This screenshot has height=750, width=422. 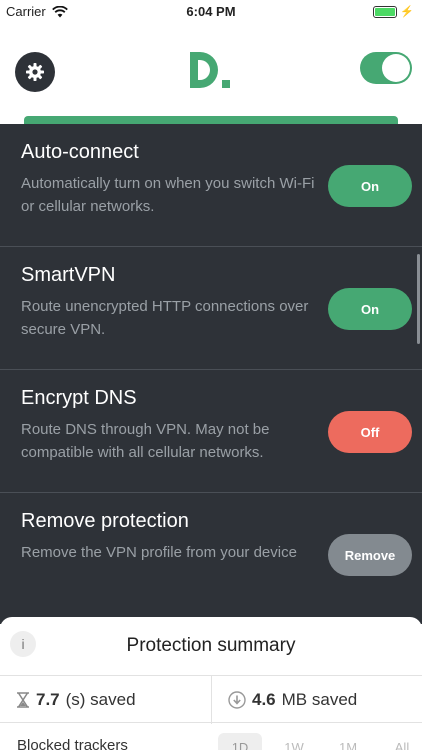 What do you see at coordinates (370, 555) in the screenshot?
I see `remove-protection-button: Remove` at bounding box center [370, 555].